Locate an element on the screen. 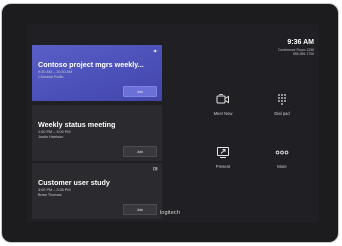 The height and width of the screenshot is (246, 342). meeting-title: Customer user study is located at coordinates (74, 183).